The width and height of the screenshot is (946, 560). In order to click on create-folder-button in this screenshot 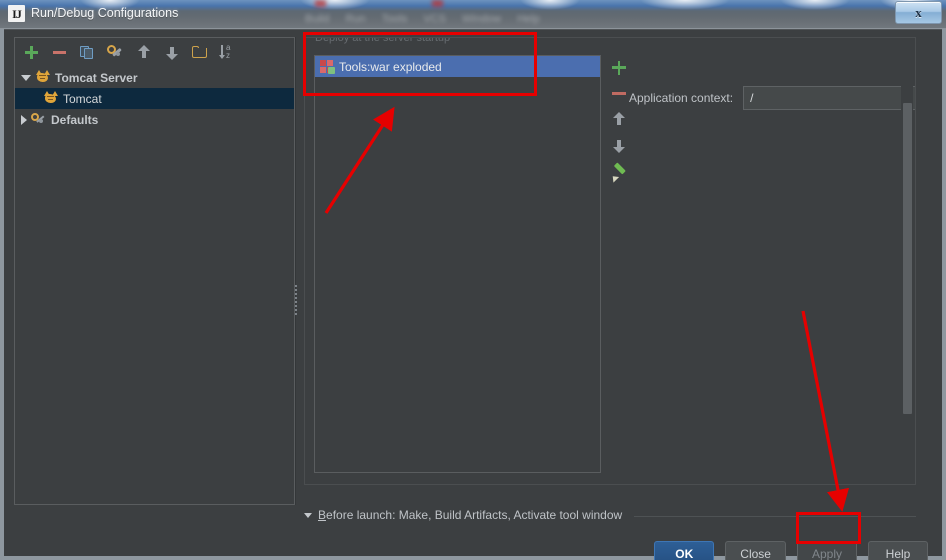, I will do `click(199, 52)`.